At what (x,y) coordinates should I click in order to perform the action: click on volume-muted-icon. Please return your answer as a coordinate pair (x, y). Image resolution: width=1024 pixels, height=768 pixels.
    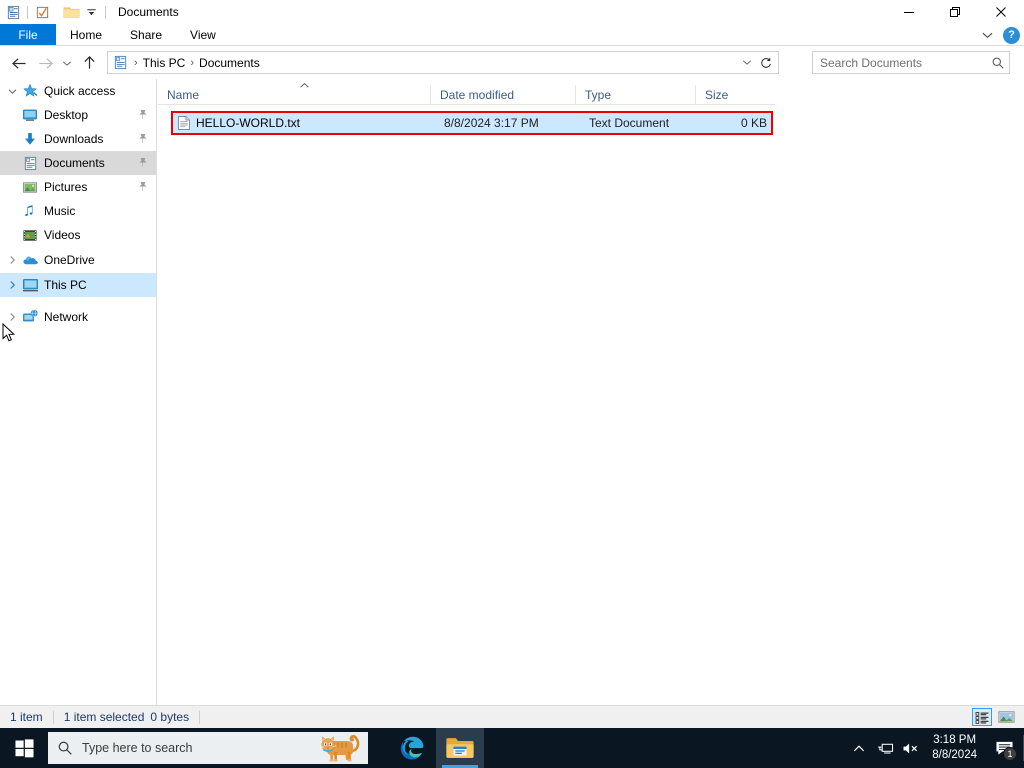
    Looking at the image, I should click on (911, 748).